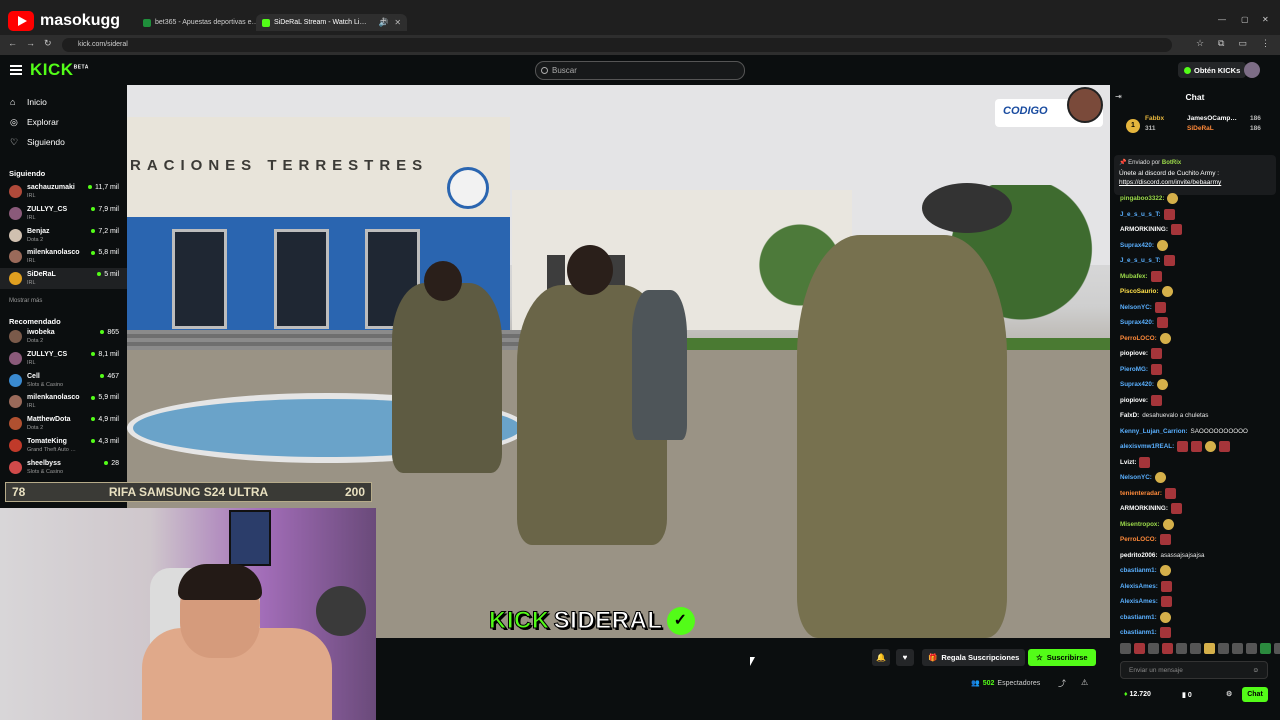 The width and height of the screenshot is (1280, 720). I want to click on search-input: Buscar, so click(640, 70).